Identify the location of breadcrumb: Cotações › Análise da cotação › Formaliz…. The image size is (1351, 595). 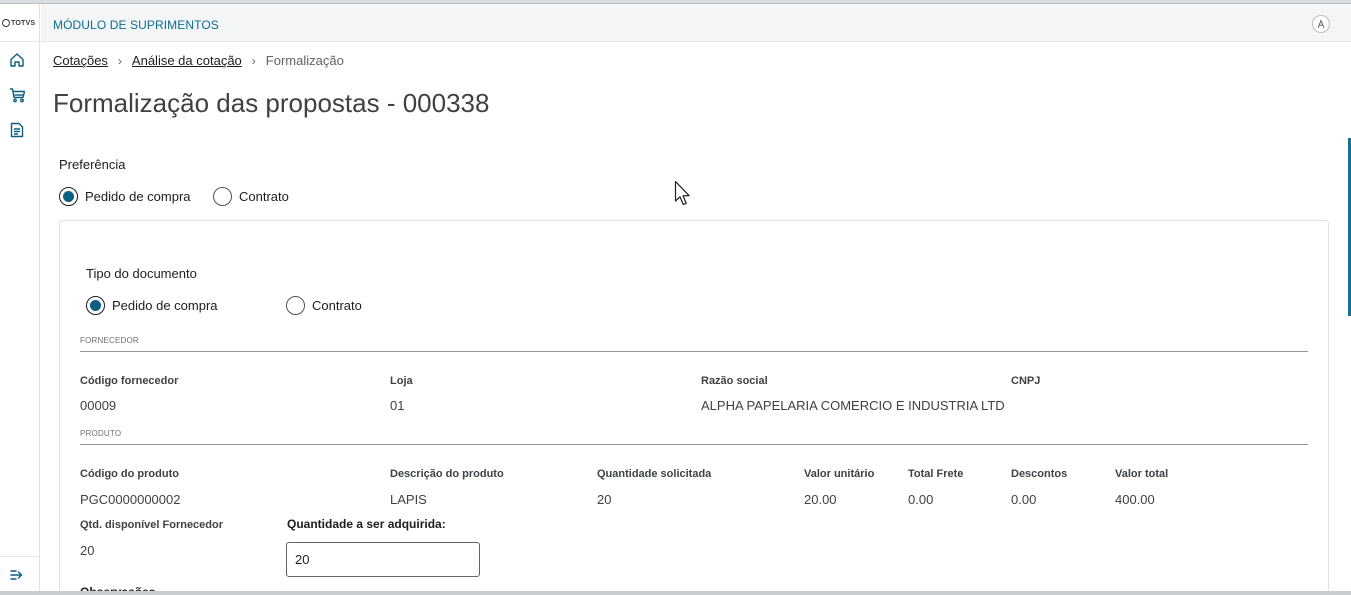
(198, 60).